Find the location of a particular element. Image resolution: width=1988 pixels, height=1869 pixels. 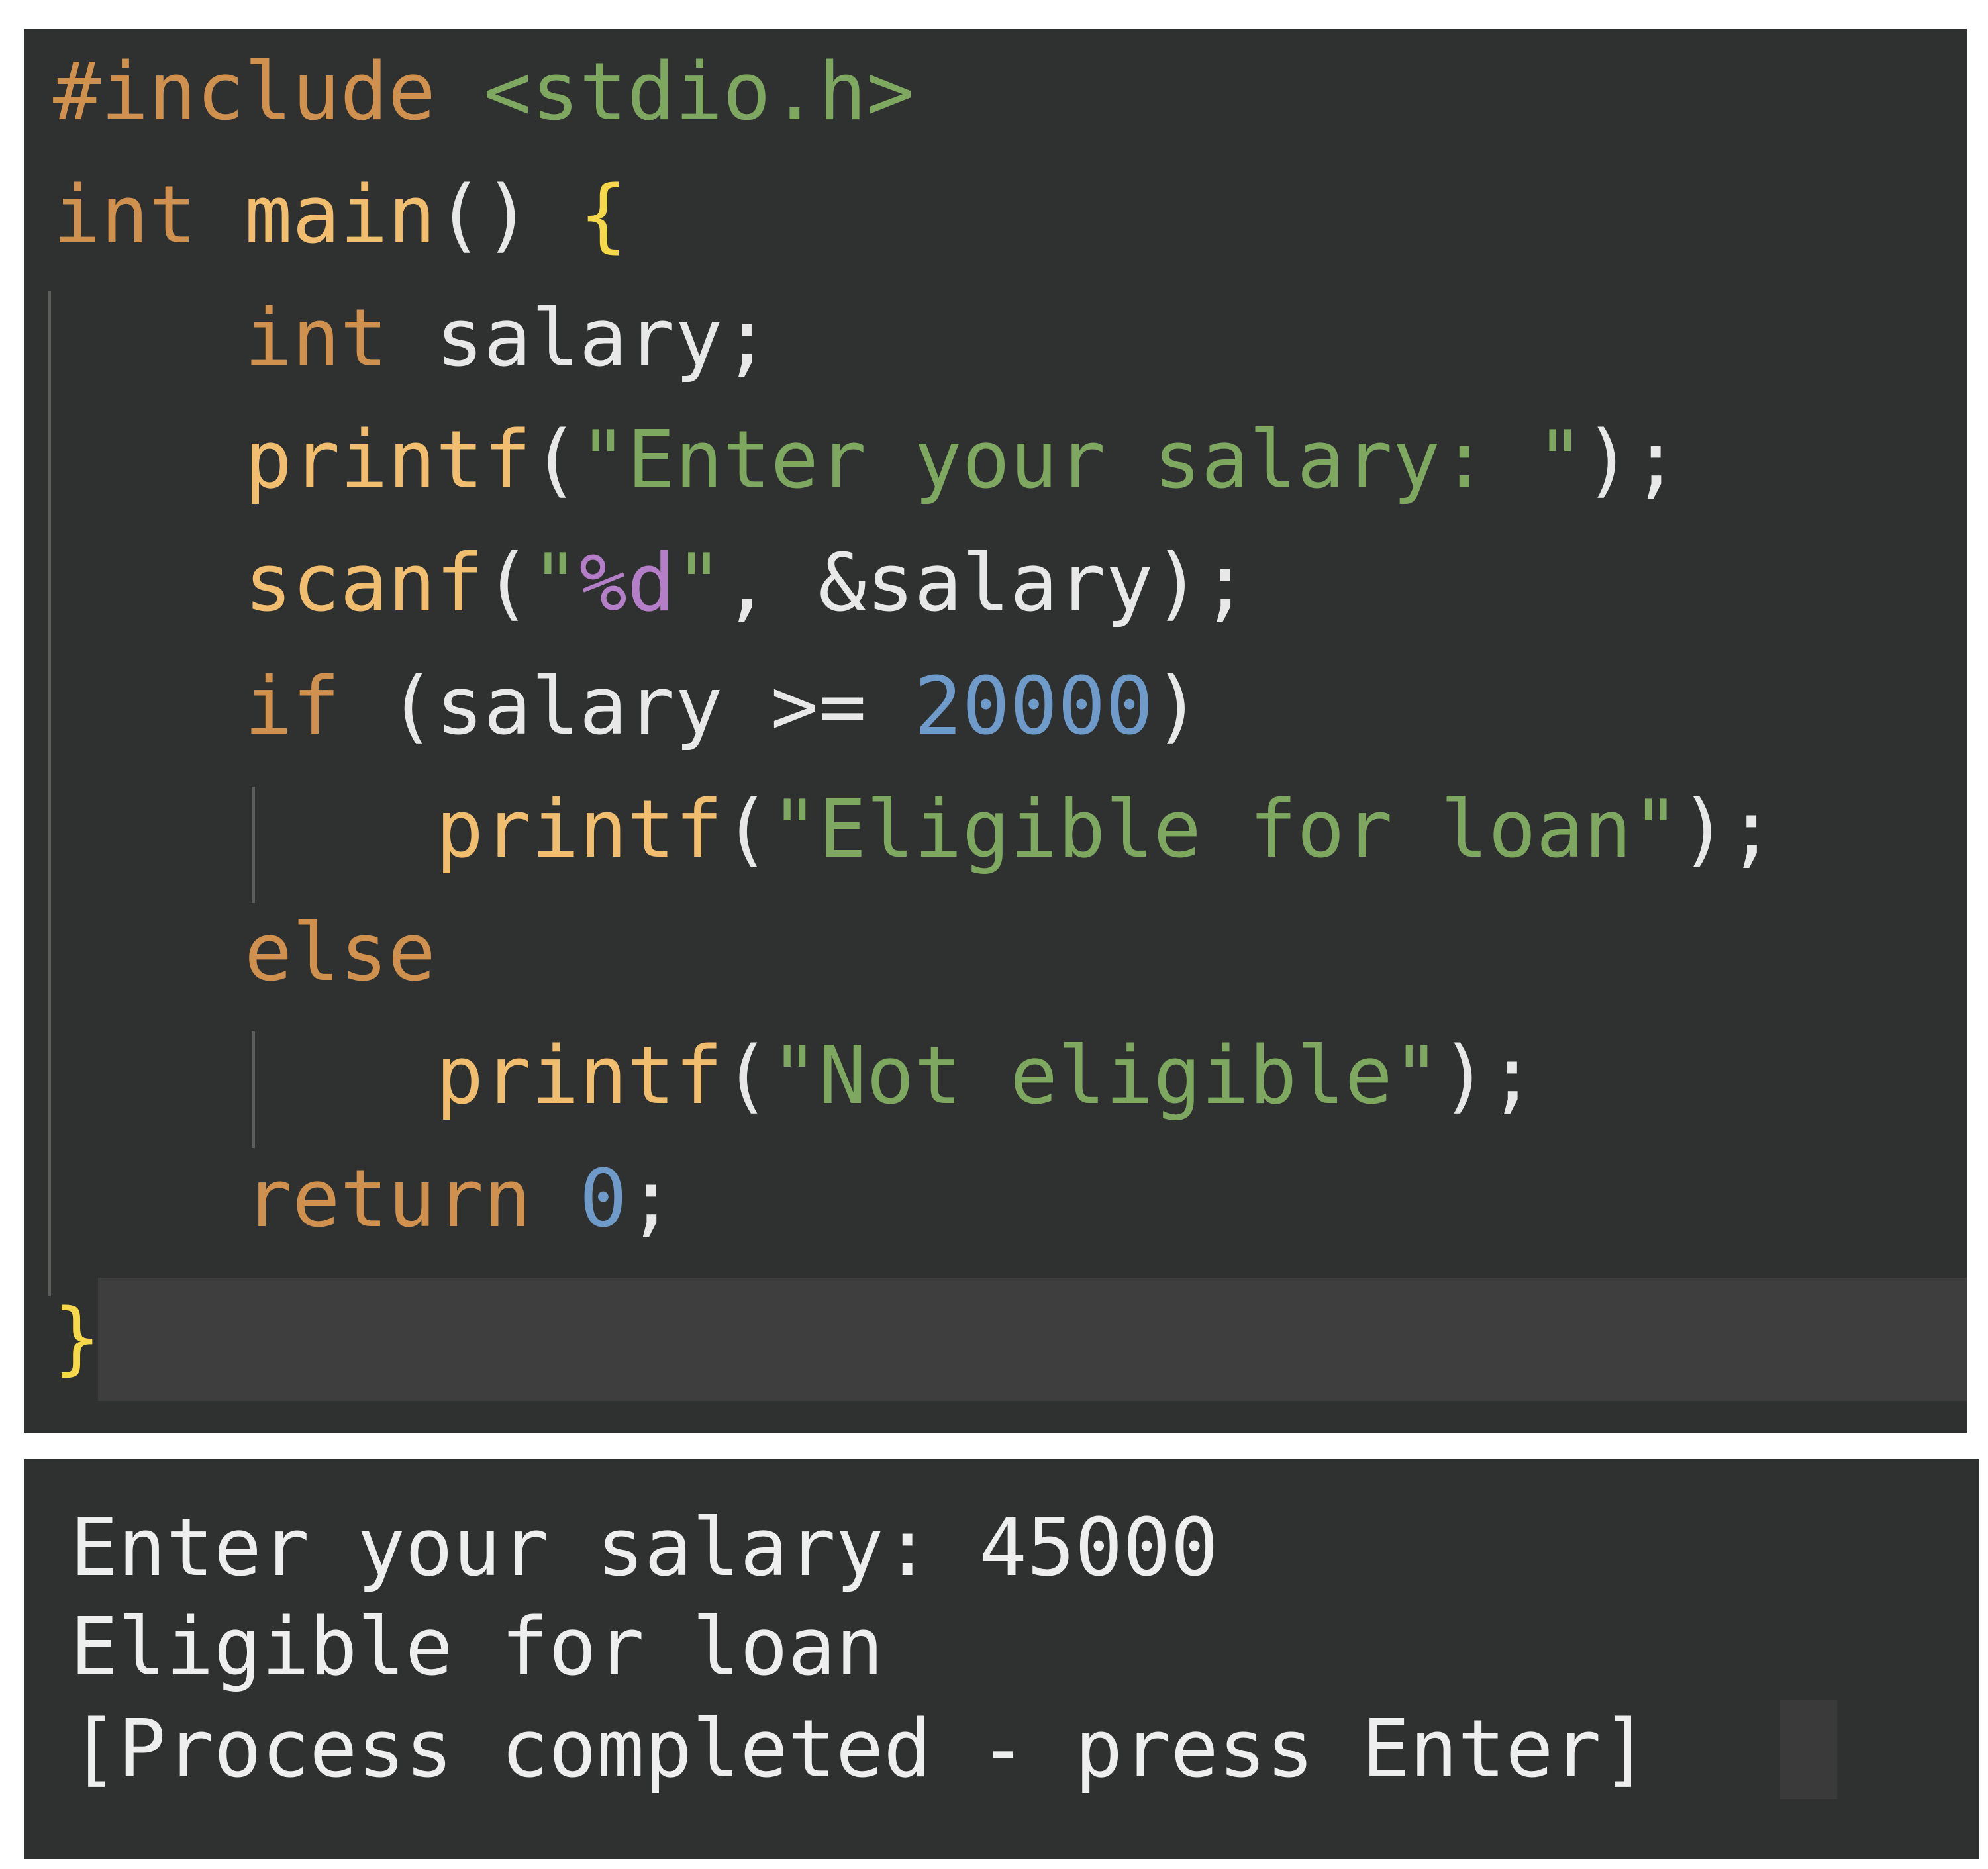

code-token: { is located at coordinates (603, 216).